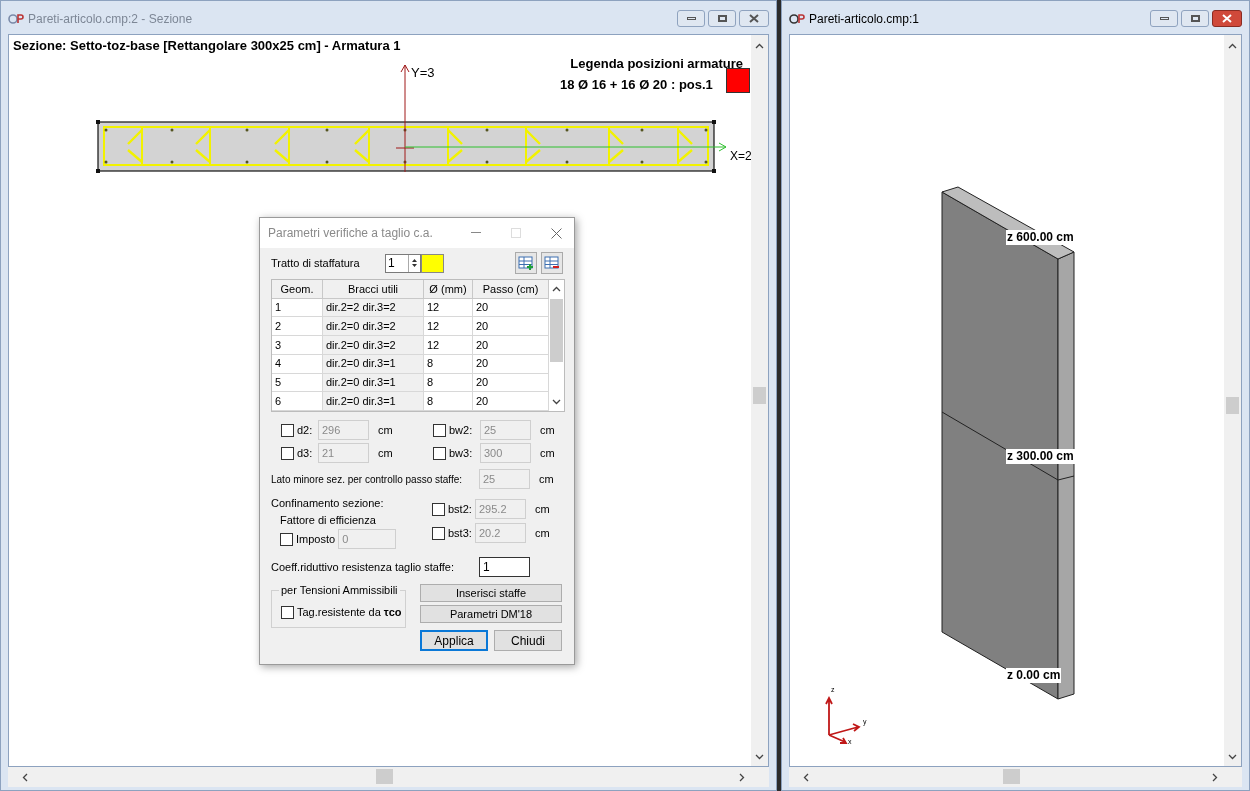 This screenshot has height=791, width=1250. Describe the element at coordinates (740, 156) in the screenshot. I see `x-axis-label: X=2` at that location.